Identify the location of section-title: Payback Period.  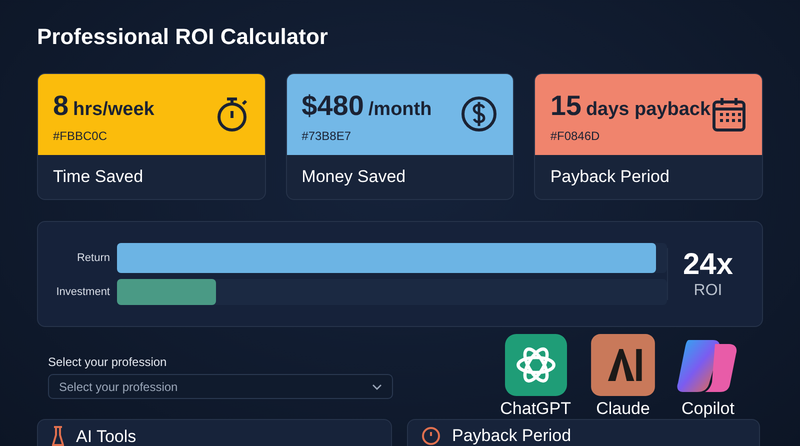
(512, 435).